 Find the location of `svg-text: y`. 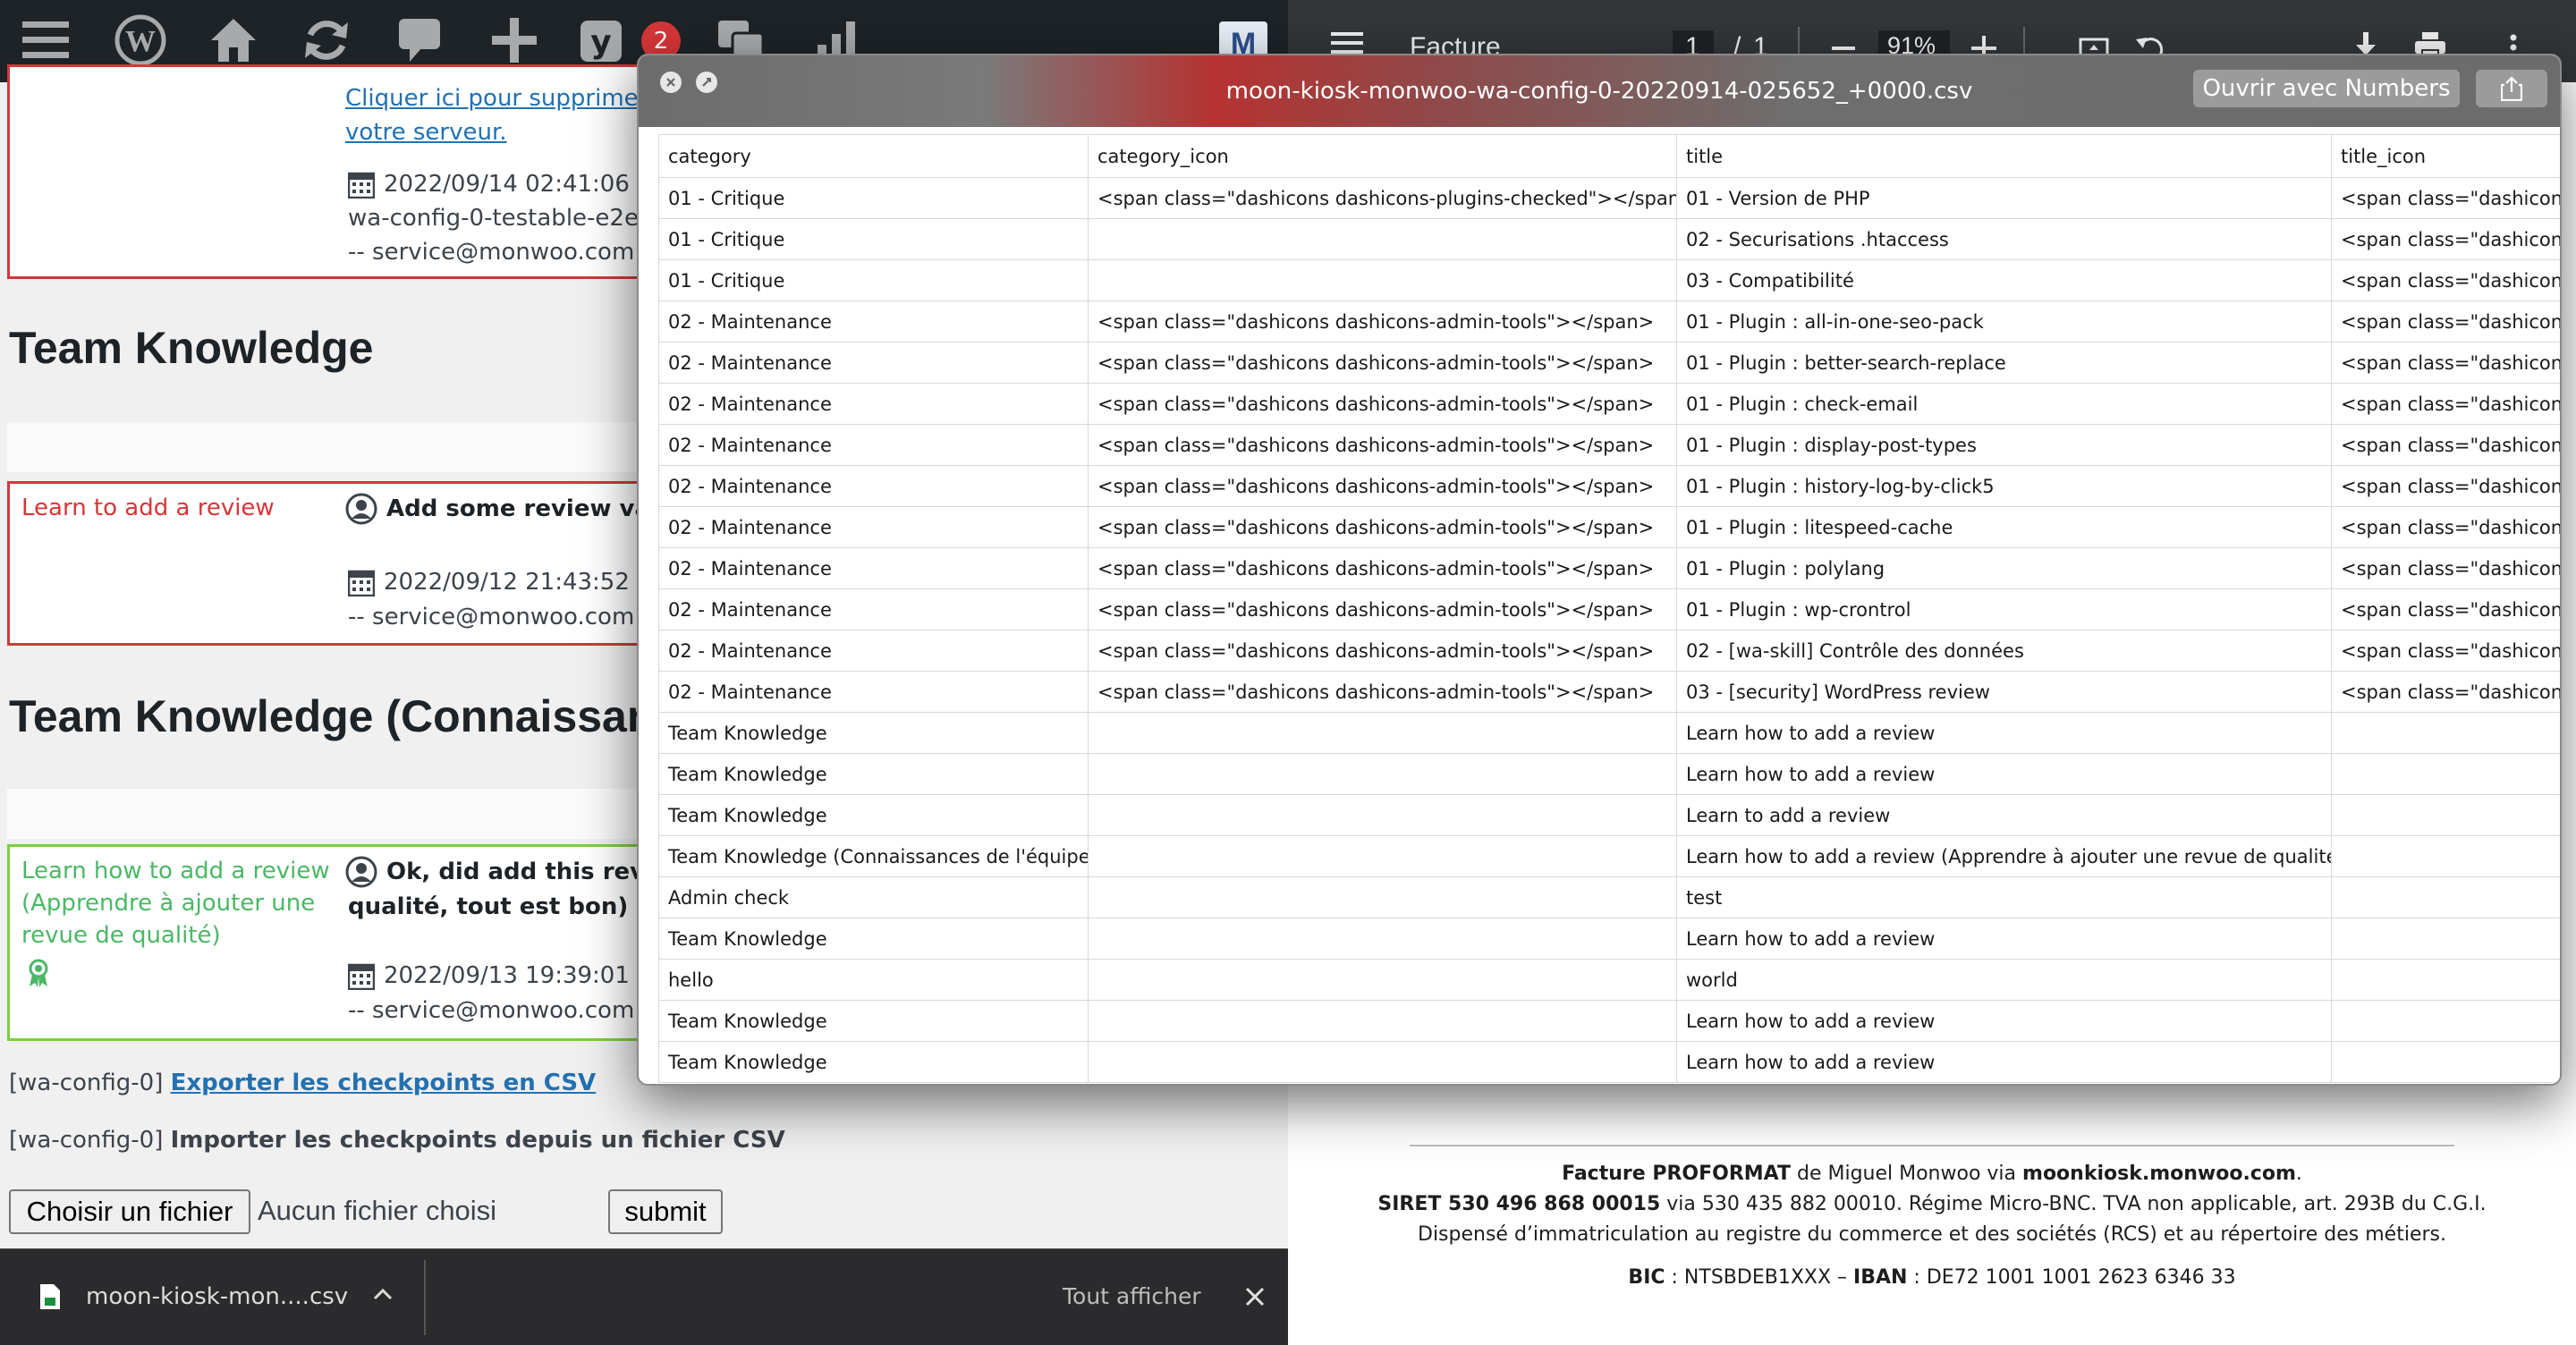

svg-text: y is located at coordinates (600, 42).